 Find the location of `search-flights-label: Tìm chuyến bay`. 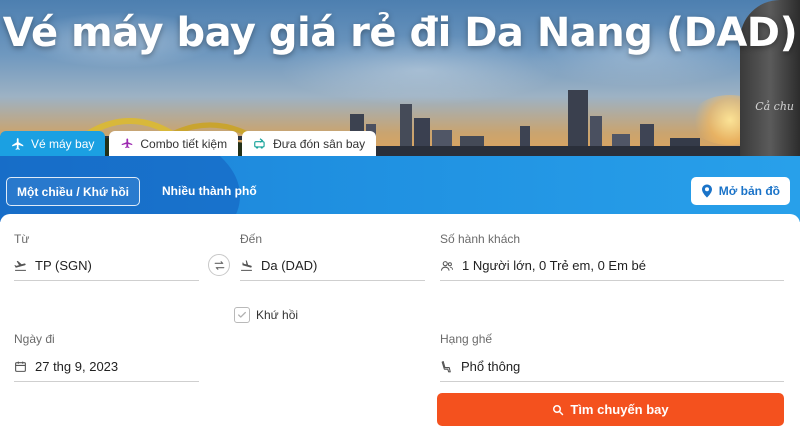

search-flights-label: Tìm chuyến bay is located at coordinates (619, 409).